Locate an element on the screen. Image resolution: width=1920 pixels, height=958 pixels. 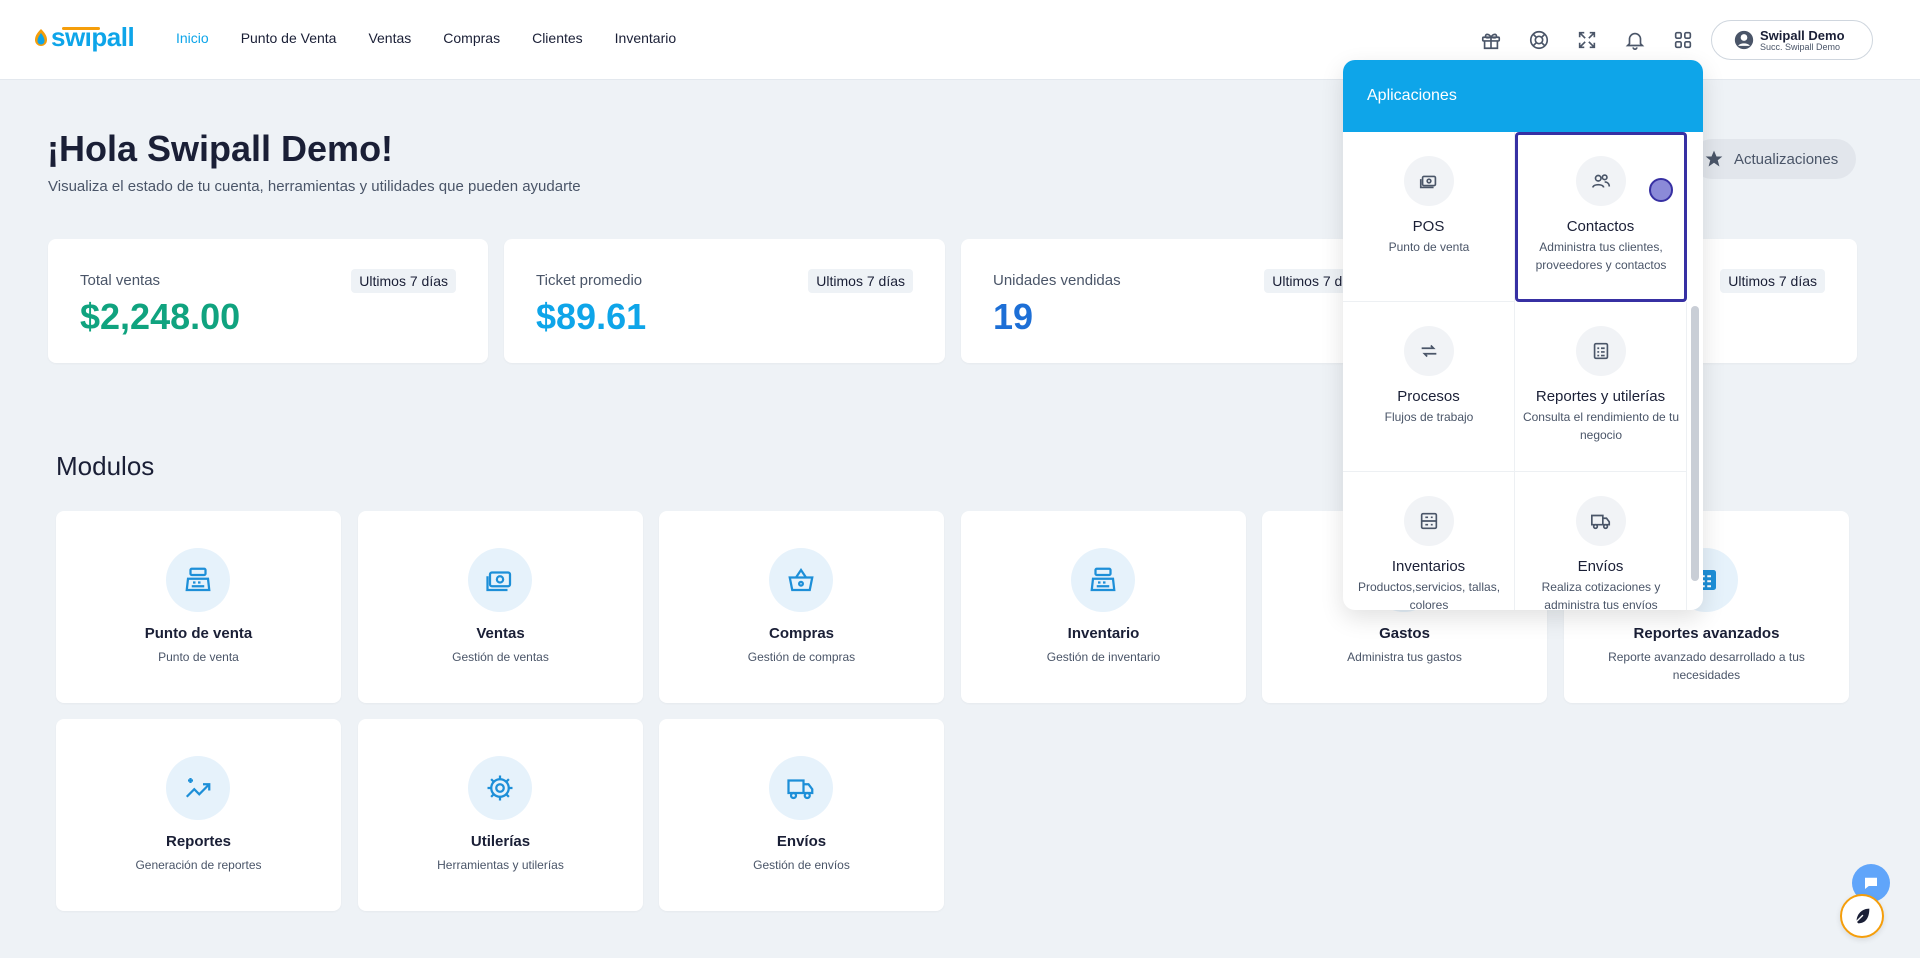
pos-icon is located at coordinates (1429, 181).